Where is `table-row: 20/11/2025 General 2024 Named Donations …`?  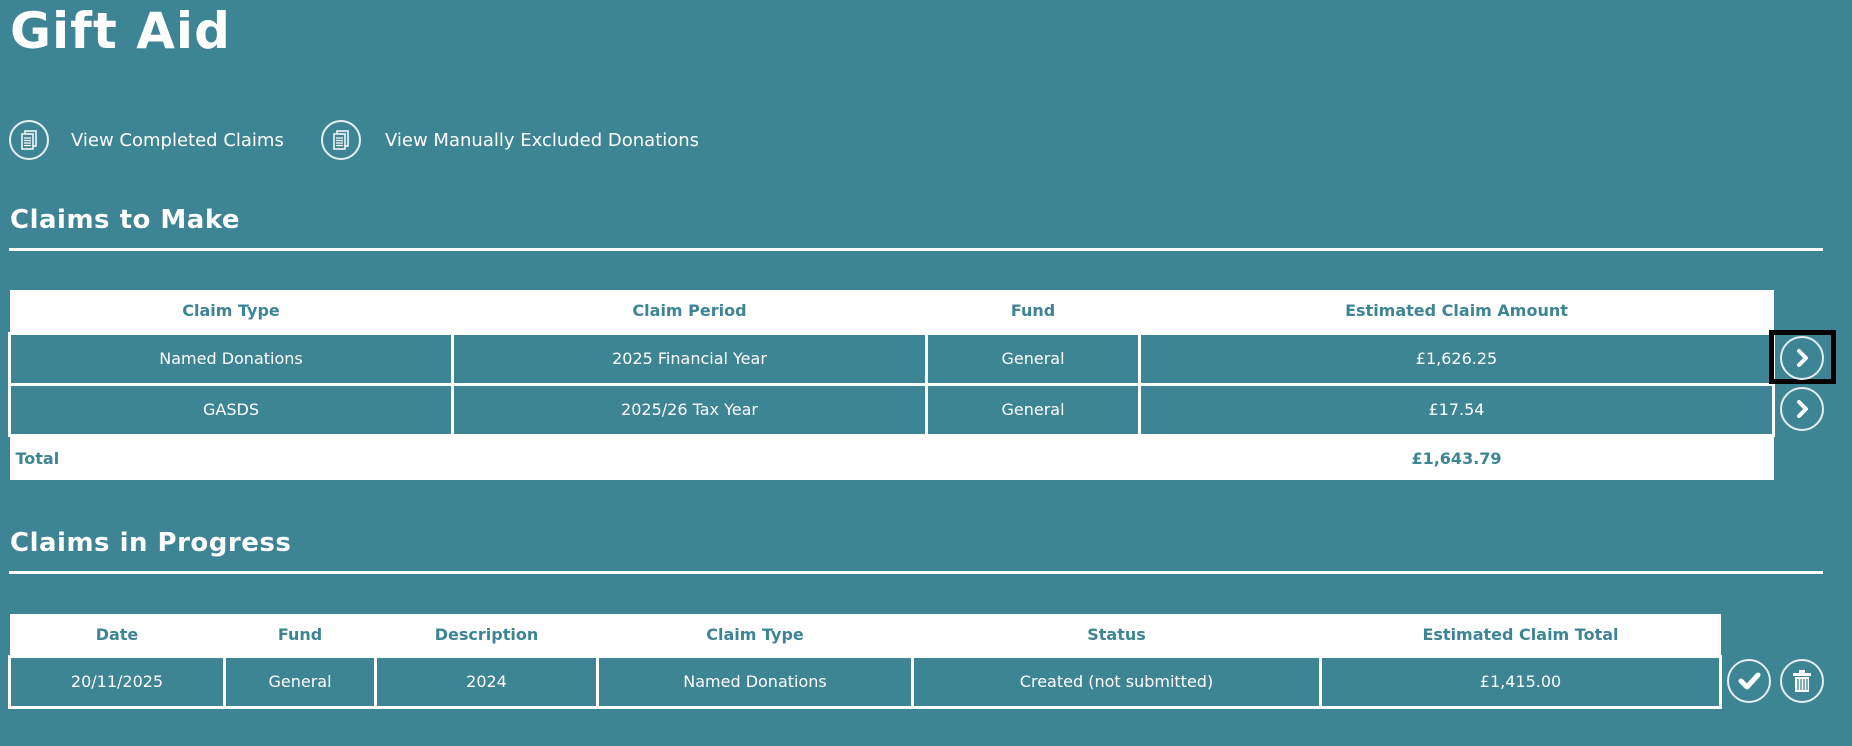 table-row: 20/11/2025 General 2024 Named Donations … is located at coordinates (865, 681).